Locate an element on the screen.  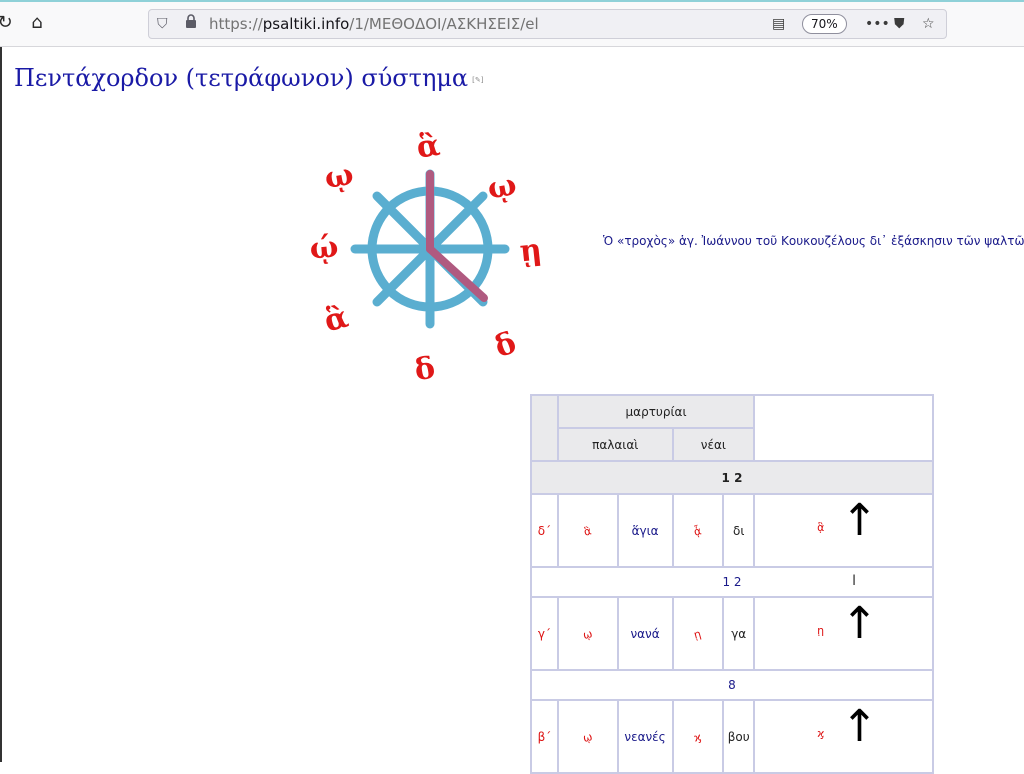
page-title-text: Πεντάχορδον (τετράφωνον) σύστημα is located at coordinates (241, 78).